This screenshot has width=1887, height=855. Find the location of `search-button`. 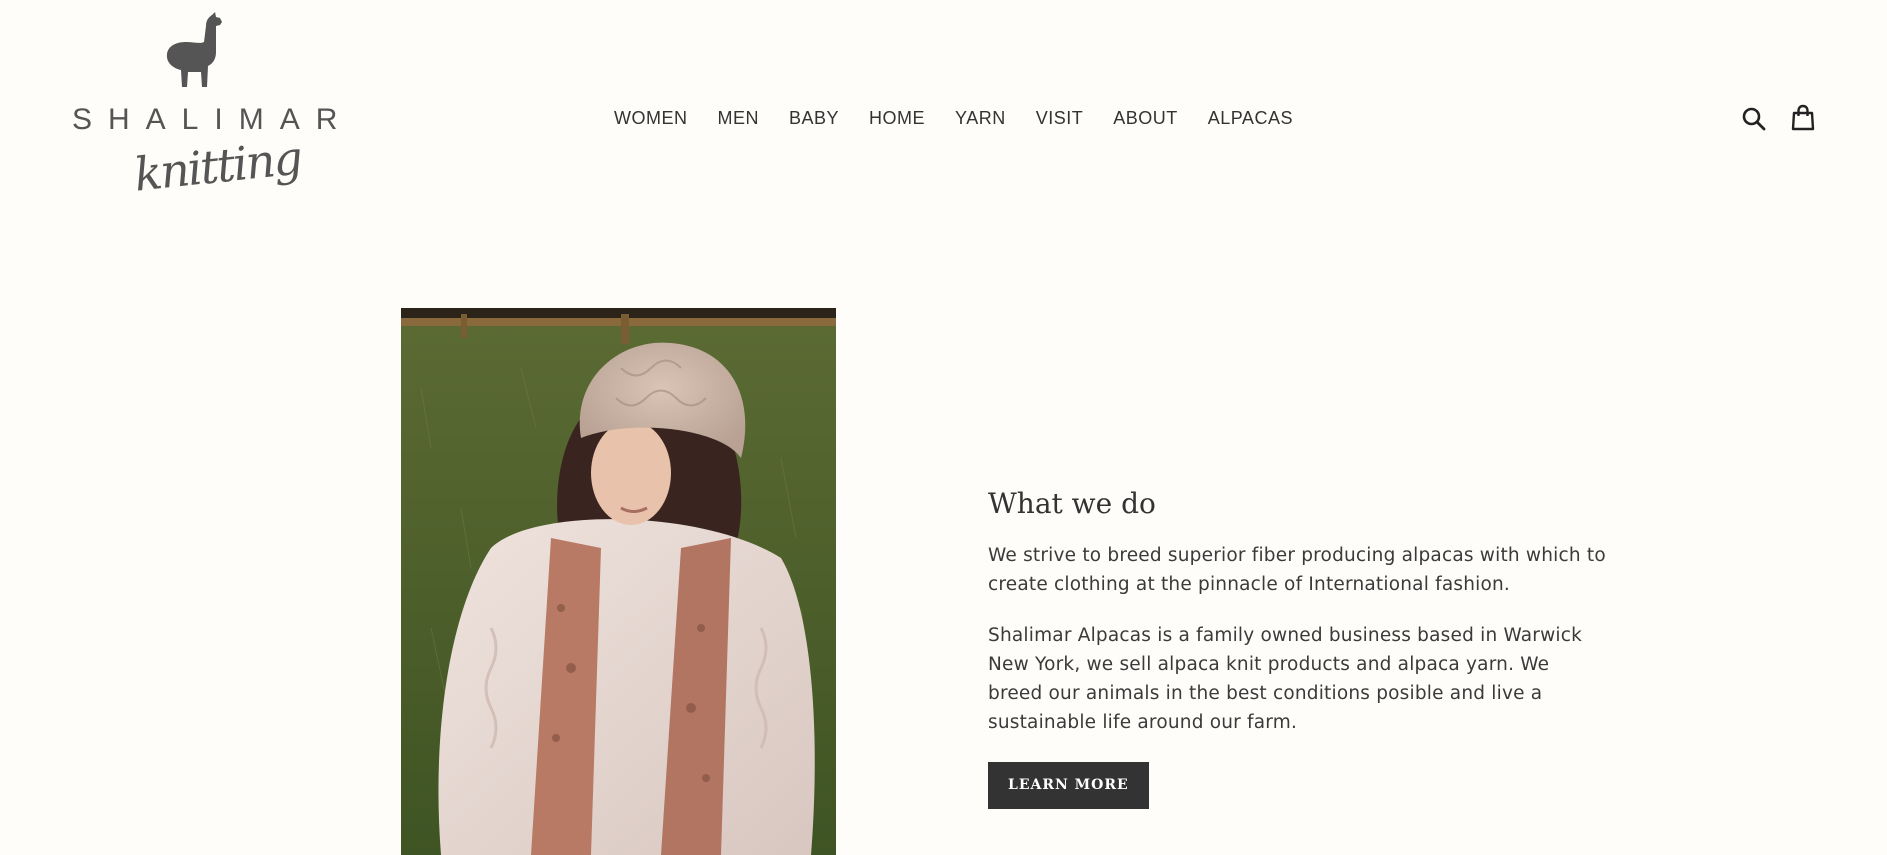

search-button is located at coordinates (1754, 119).